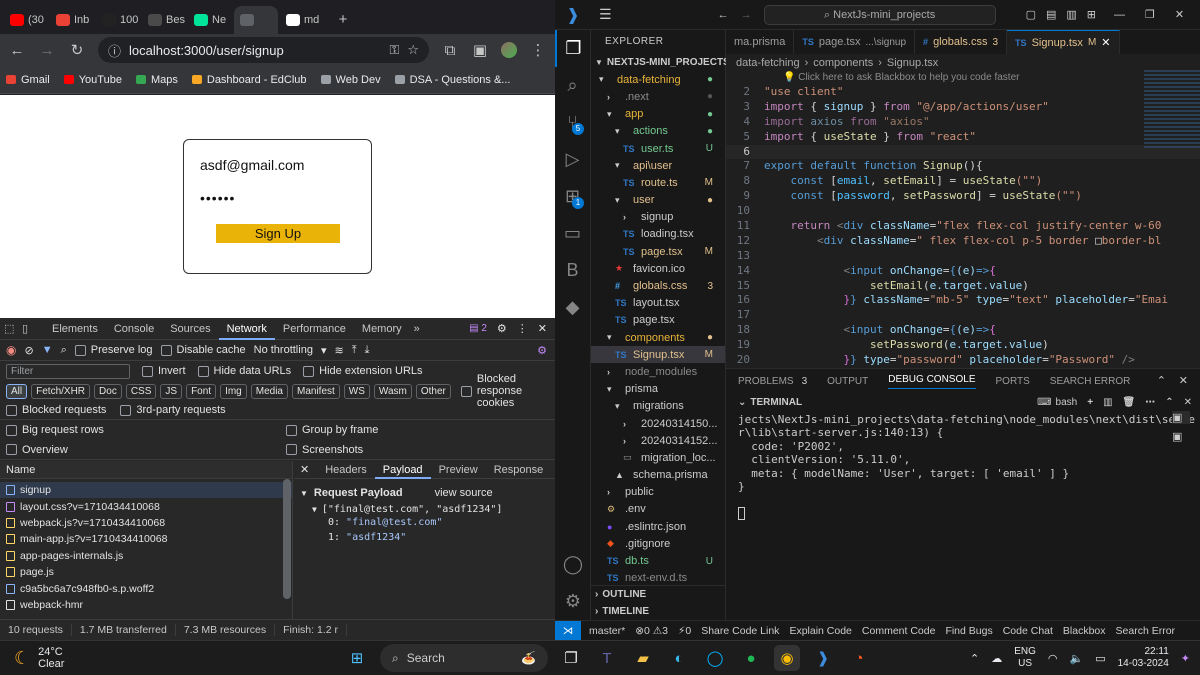 Image resolution: width=1200 pixels, height=675 pixels. What do you see at coordinates (912, 63) in the screenshot?
I see `breadcrumb-item: Signup.tsx` at bounding box center [912, 63].